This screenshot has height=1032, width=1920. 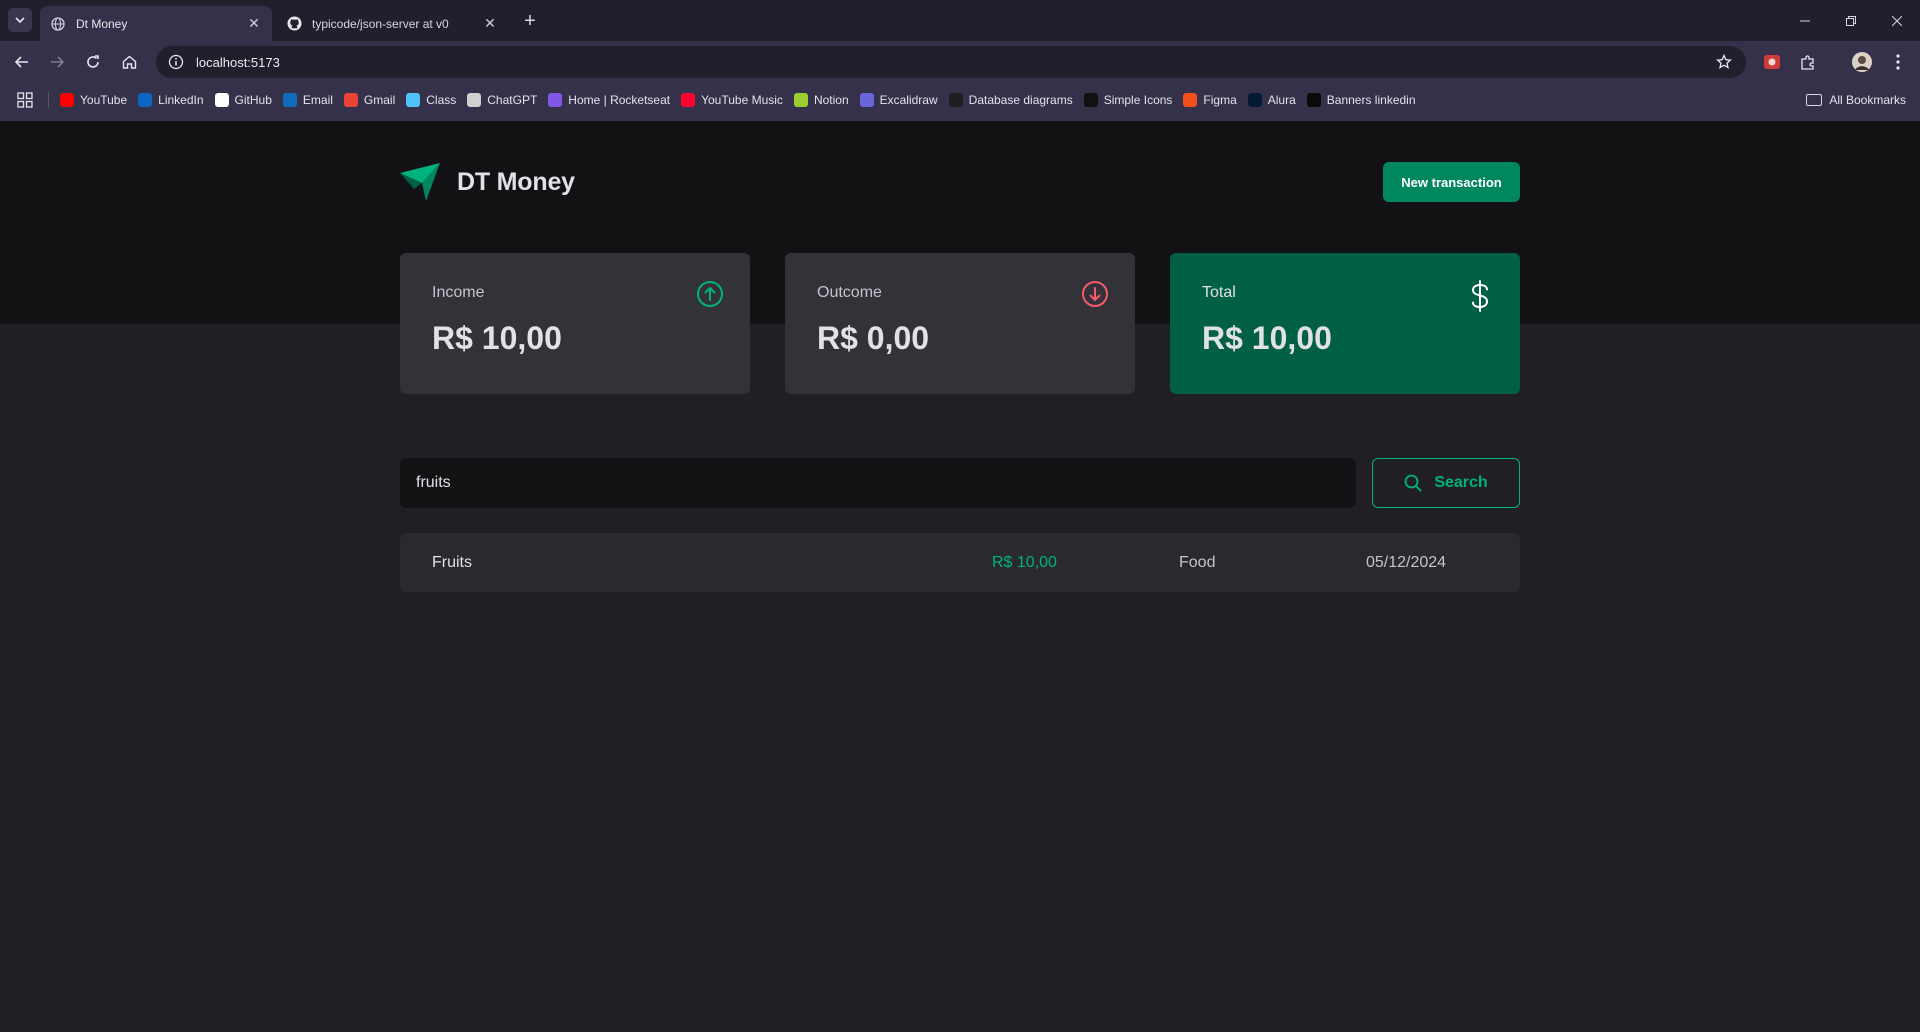 What do you see at coordinates (619, 100) in the screenshot?
I see `bookmark-label: Home | Rocketseat` at bounding box center [619, 100].